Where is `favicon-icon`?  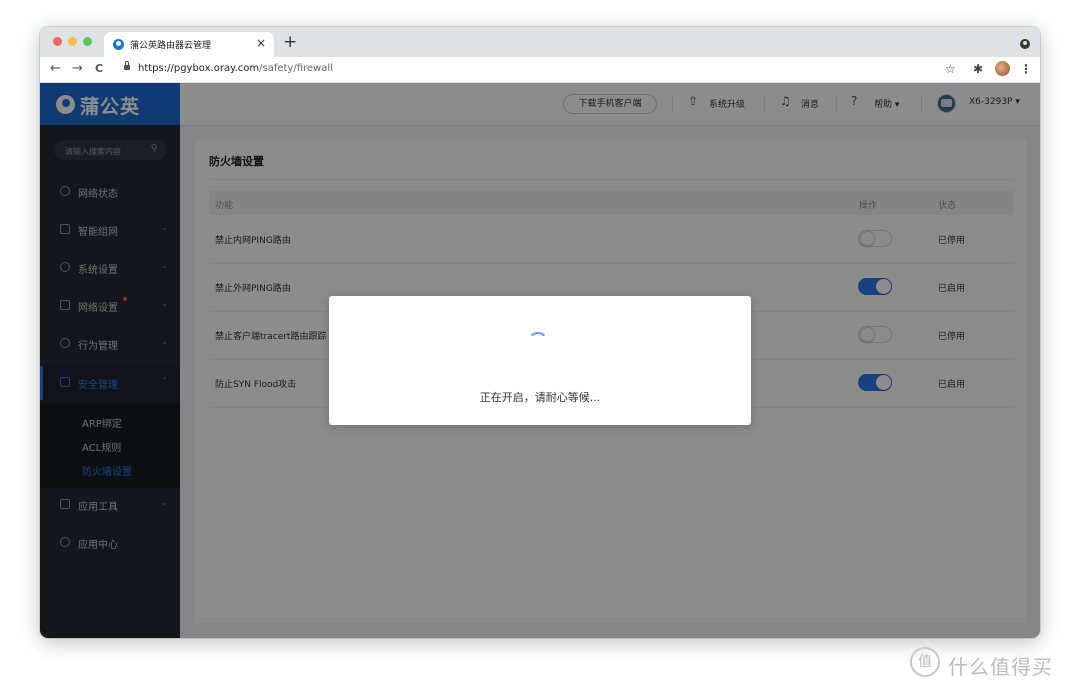
favicon-icon is located at coordinates (118, 44).